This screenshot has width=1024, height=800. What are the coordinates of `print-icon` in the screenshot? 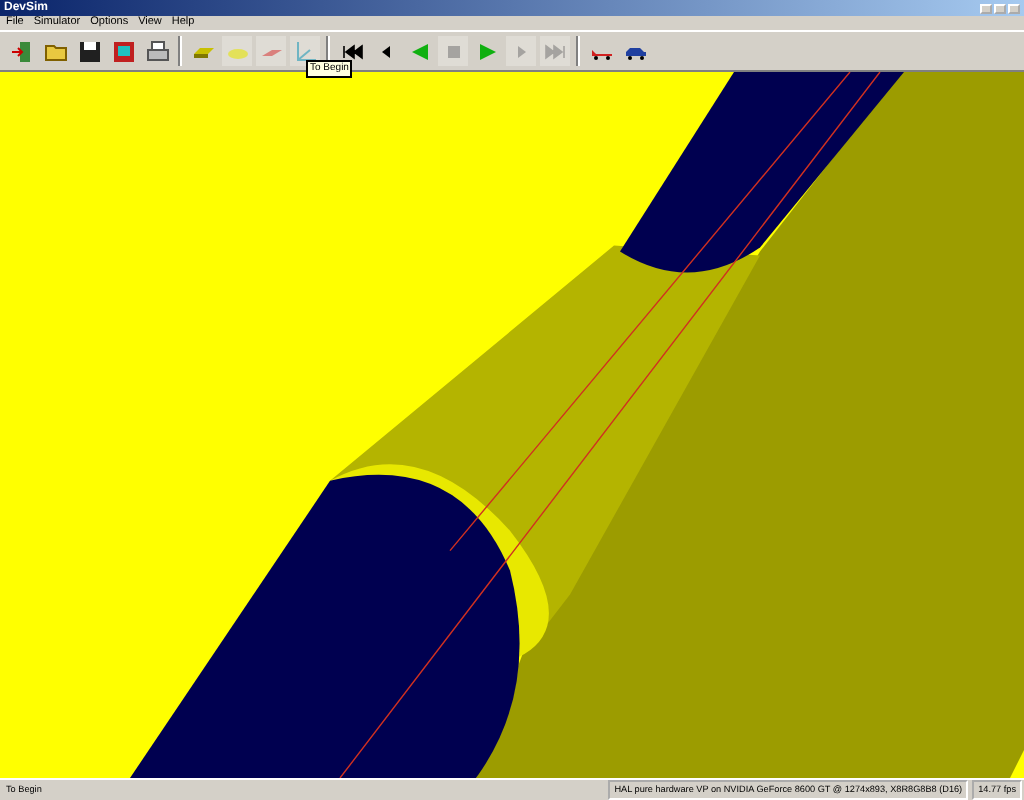 It's located at (157, 51).